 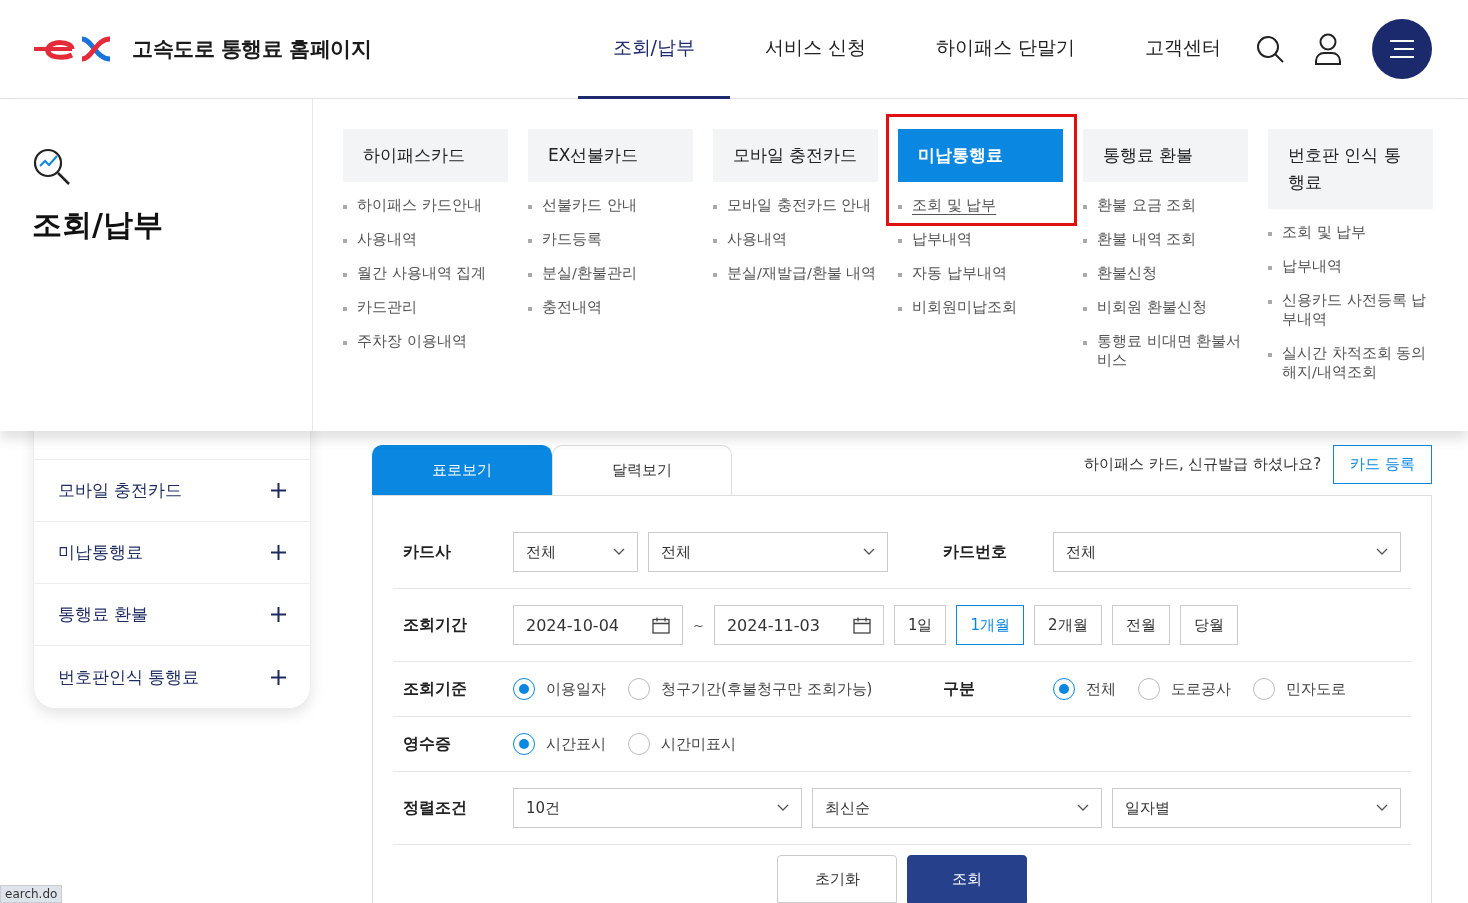 I want to click on card-register-button: 카드 등록, so click(x=1382, y=464).